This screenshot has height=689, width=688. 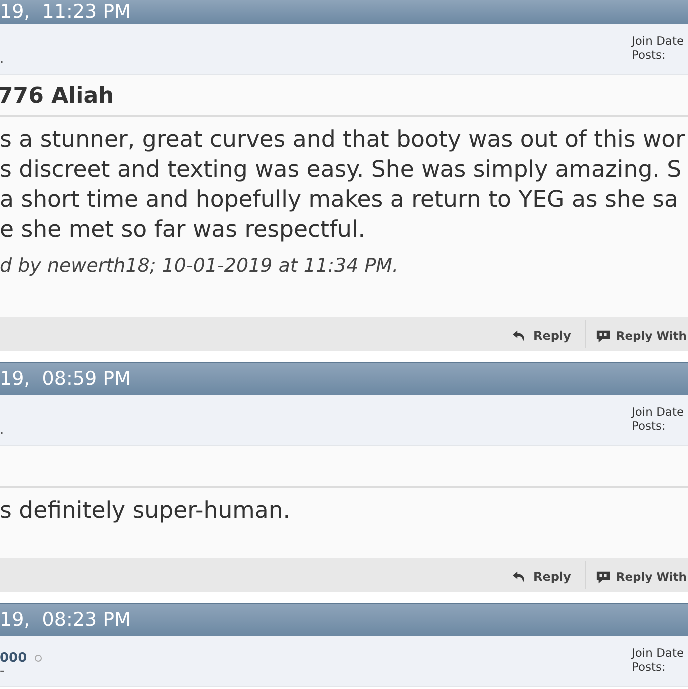 I want to click on post-date: 19, 11:23 PM, so click(x=65, y=12).